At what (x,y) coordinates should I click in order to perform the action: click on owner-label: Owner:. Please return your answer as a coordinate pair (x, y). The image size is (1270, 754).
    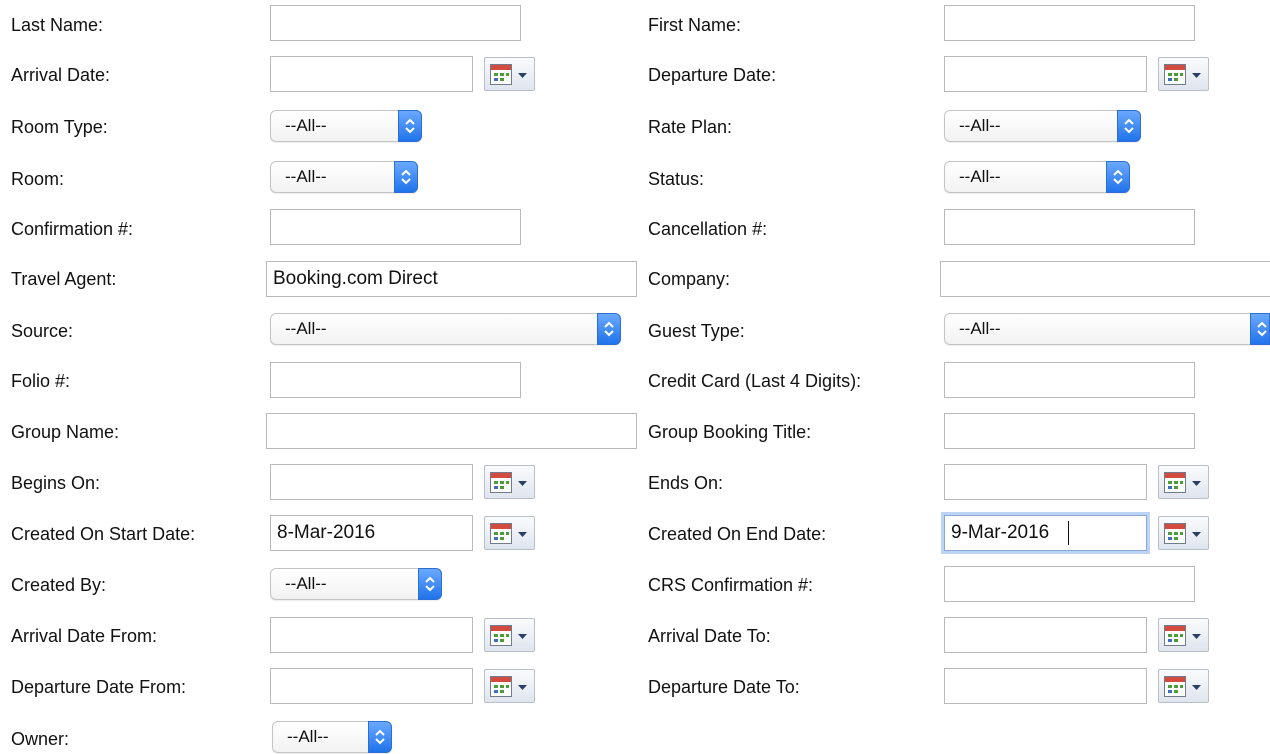
    Looking at the image, I should click on (40, 739).